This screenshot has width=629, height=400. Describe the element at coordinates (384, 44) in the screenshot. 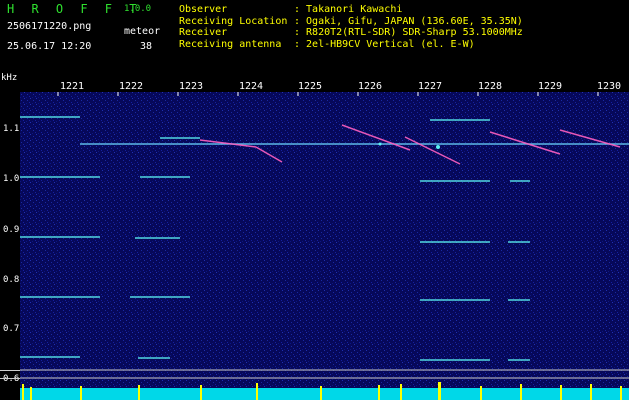

I see `info-value: : 2el-HB9CV Vertical (el. E-W)` at that location.